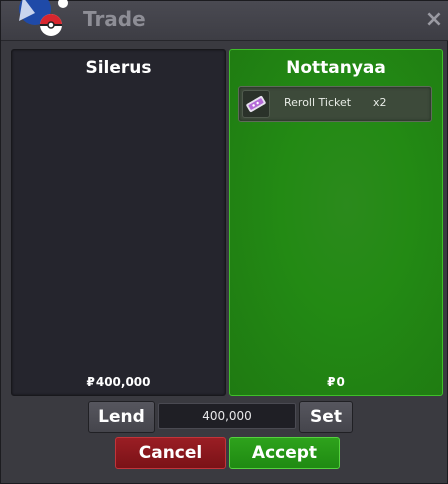 This screenshot has width=448, height=484. I want to click on player-name: Nottanyaa, so click(336, 68).